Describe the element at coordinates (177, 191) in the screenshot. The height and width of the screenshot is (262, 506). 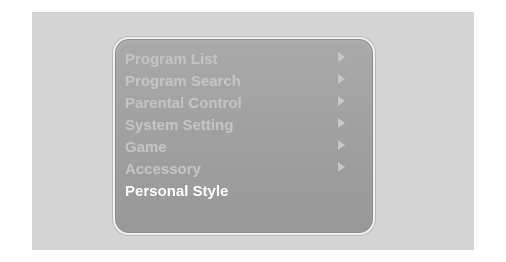
I see `menu-item-label: Personal Style` at that location.